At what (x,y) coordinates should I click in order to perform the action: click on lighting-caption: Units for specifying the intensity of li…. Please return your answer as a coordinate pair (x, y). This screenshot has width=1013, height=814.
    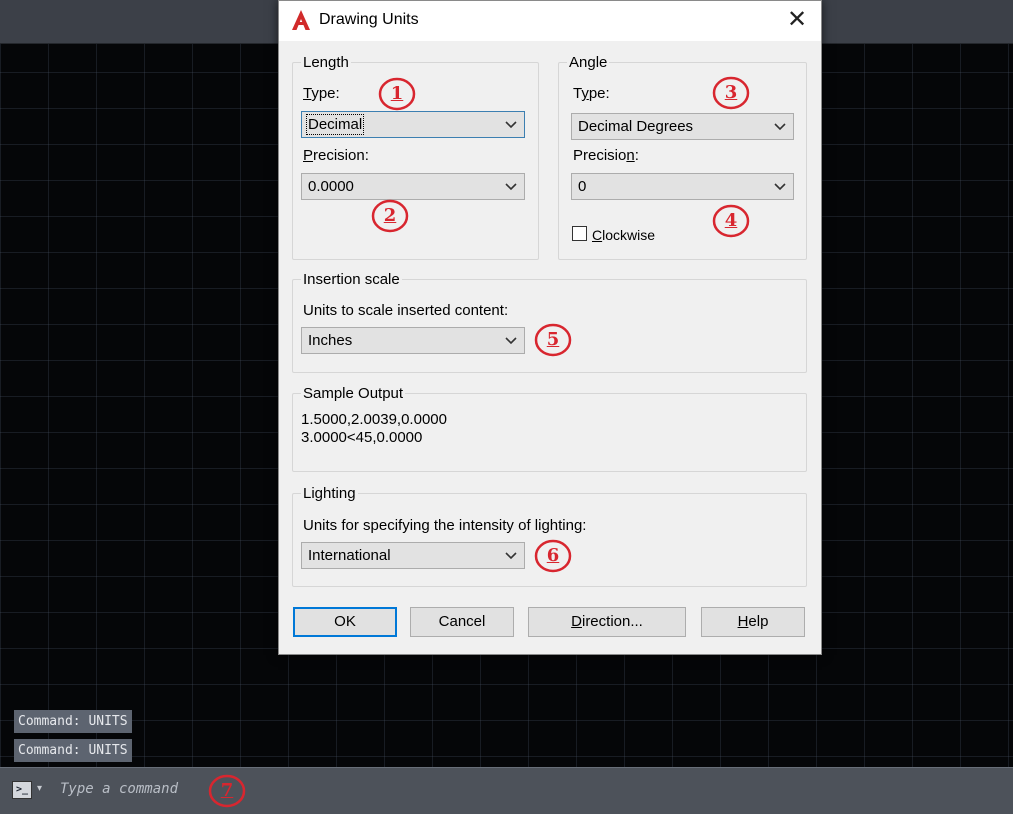
    Looking at the image, I should click on (445, 525).